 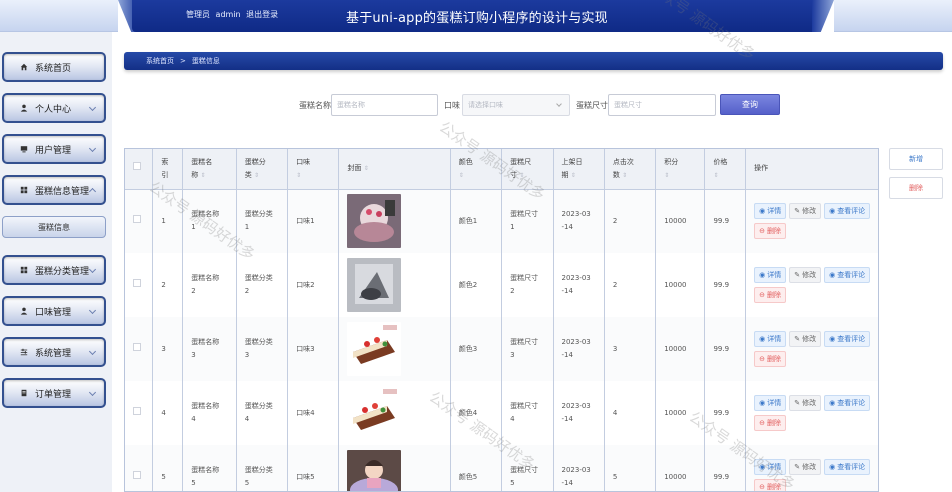 What do you see at coordinates (92, 191) in the screenshot?
I see `chevron-up-icon` at bounding box center [92, 191].